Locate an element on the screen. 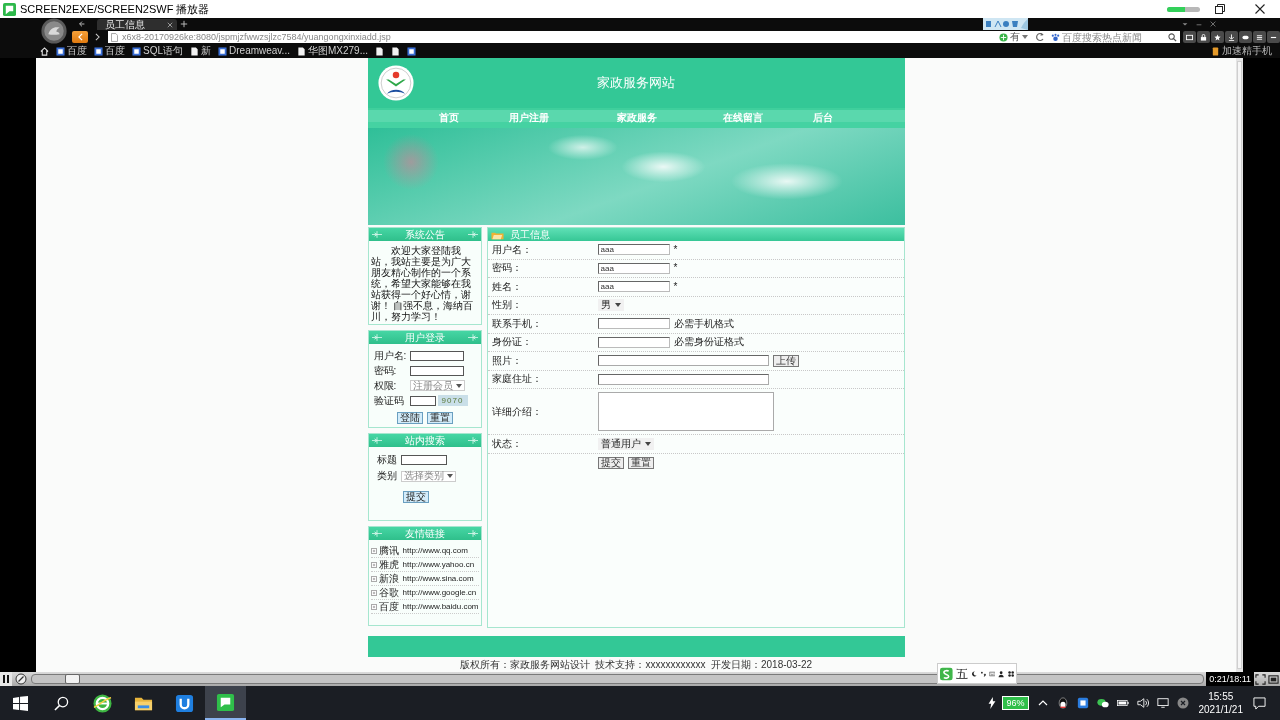 The height and width of the screenshot is (720, 1280). taskbar-app is located at coordinates (225, 703).